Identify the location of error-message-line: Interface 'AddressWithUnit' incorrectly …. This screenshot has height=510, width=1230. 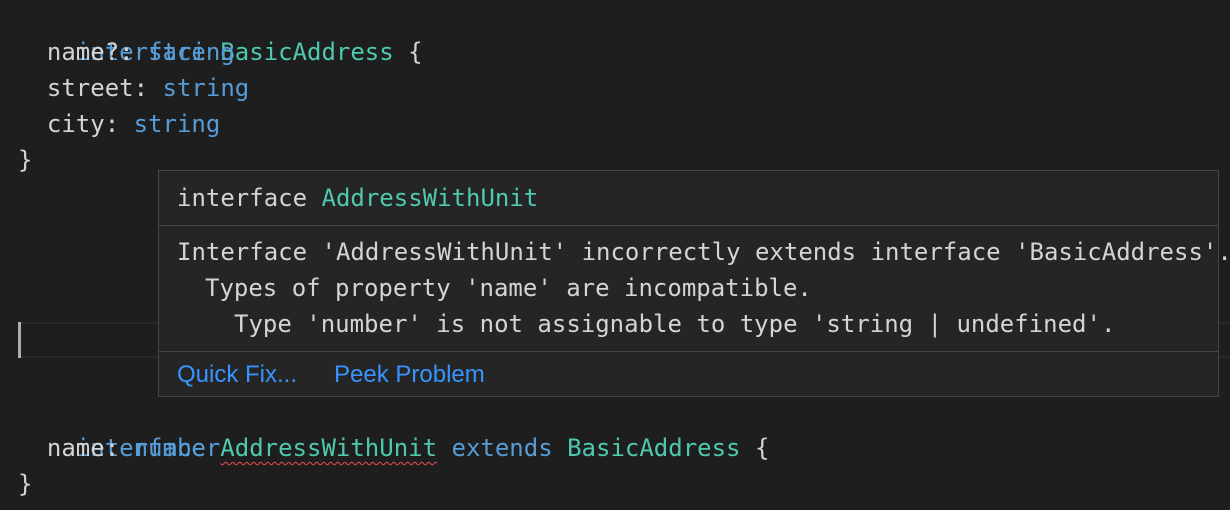
(703, 252).